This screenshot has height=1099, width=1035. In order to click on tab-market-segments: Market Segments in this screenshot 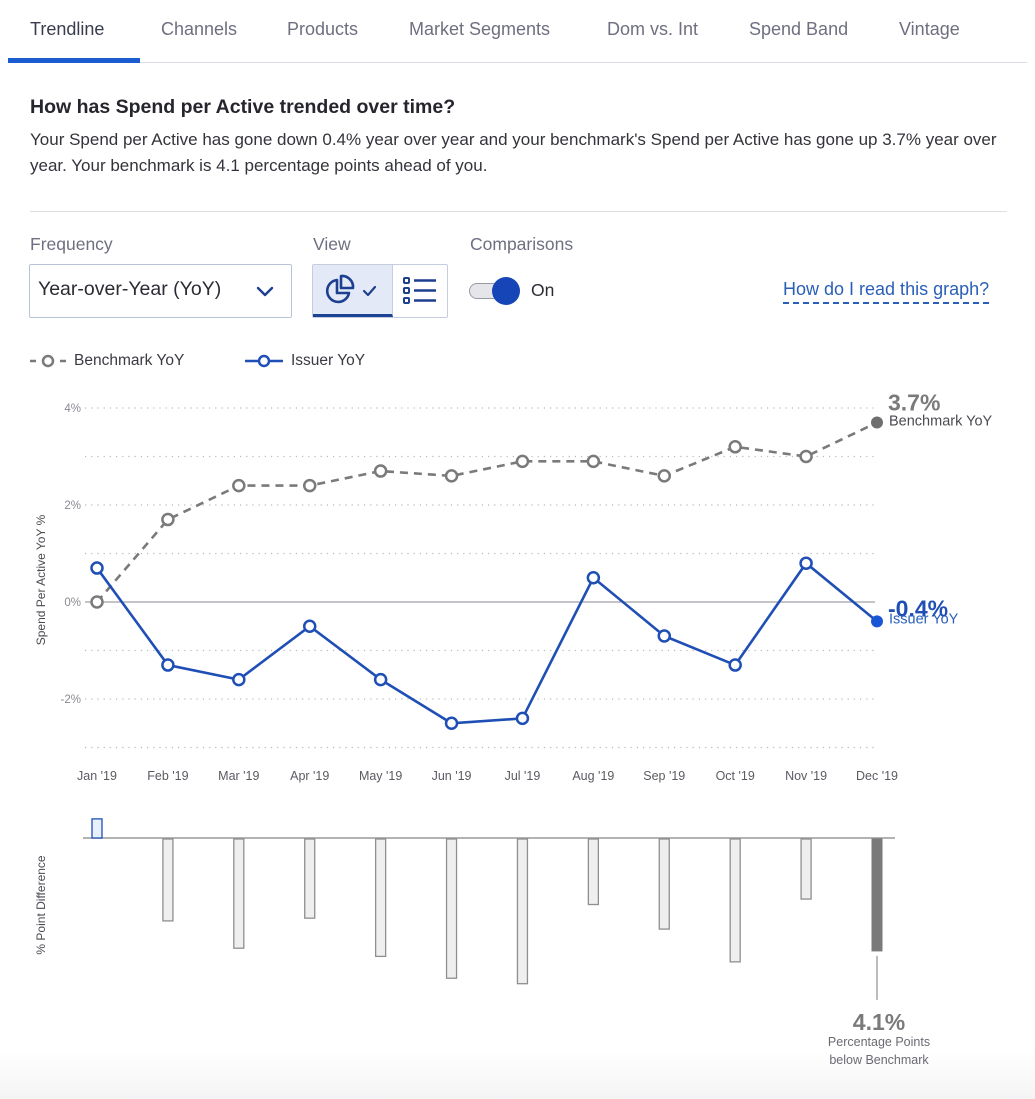, I will do `click(479, 29)`.